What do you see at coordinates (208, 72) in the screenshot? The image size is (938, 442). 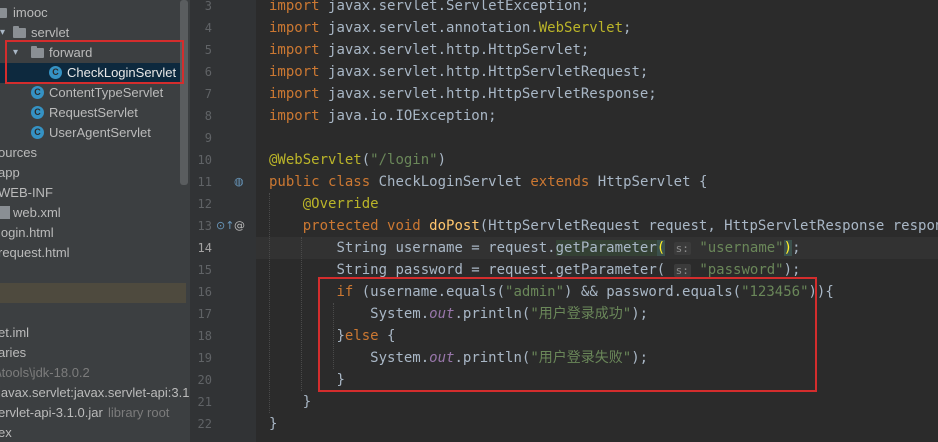 I see `line-number: 6` at bounding box center [208, 72].